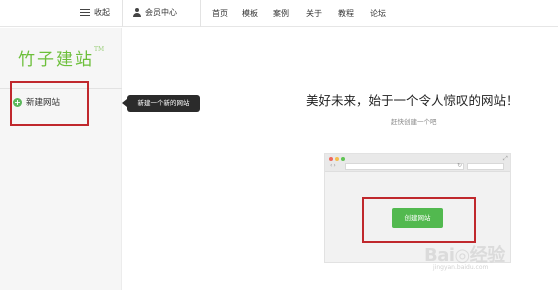  Describe the element at coordinates (227, 13) in the screenshot. I see `nav-item-home: 首页` at that location.